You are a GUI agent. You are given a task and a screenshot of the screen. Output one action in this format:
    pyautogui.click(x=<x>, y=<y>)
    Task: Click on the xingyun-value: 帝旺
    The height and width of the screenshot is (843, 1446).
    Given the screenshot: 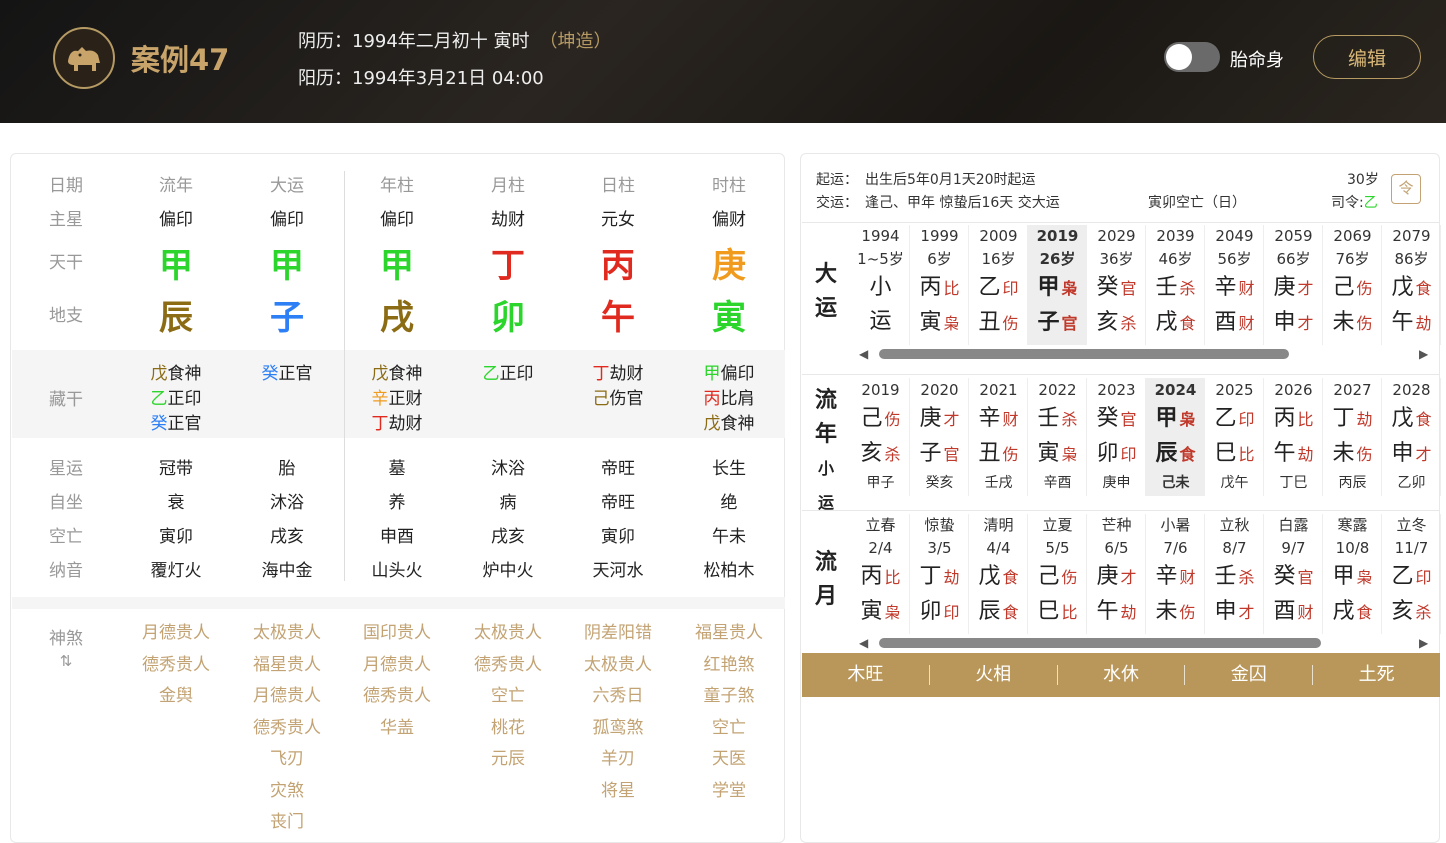 What is the action you would take?
    pyautogui.click(x=618, y=469)
    